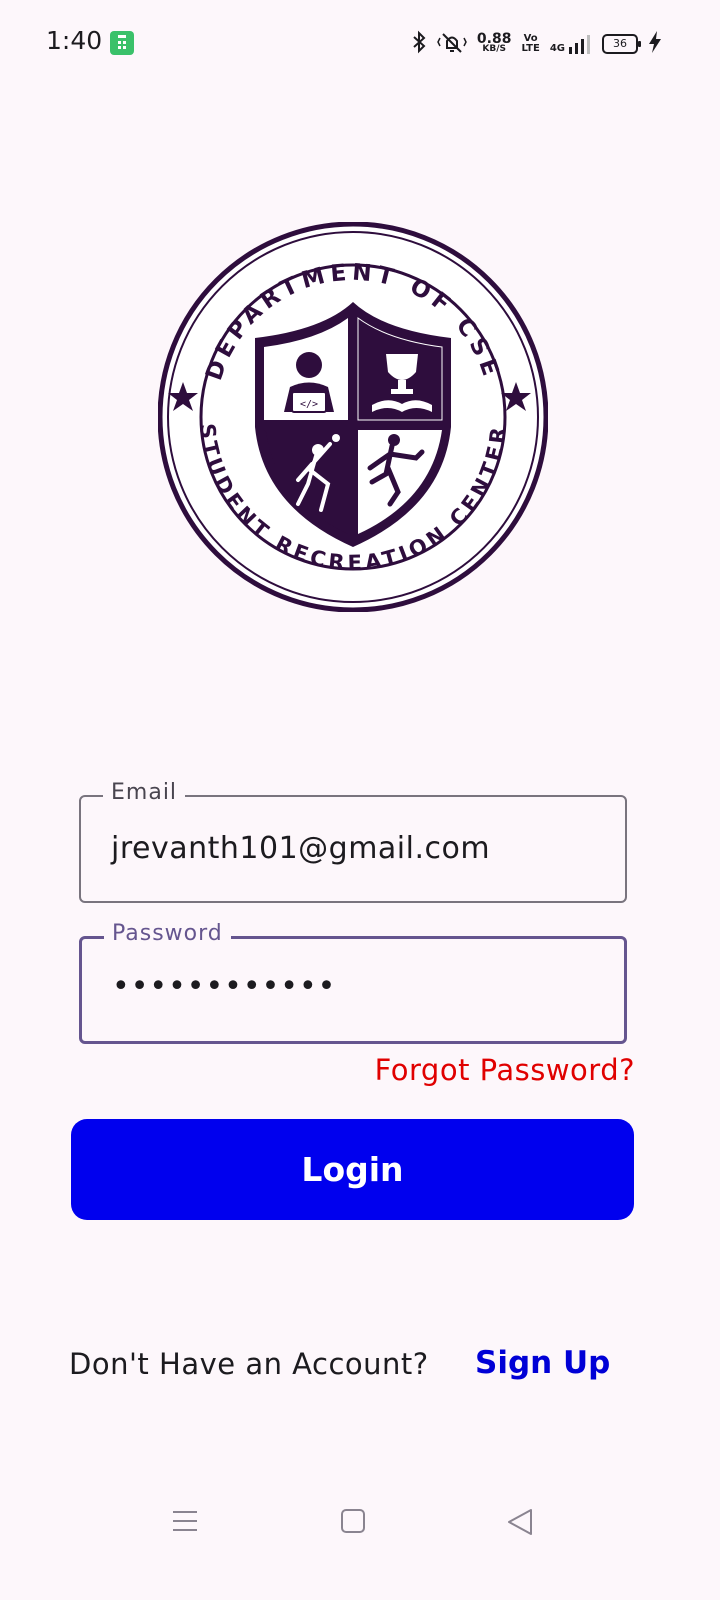 This screenshot has height=1600, width=720. I want to click on status-icons: 0.88 KB/S Vo LTE 4G 36, so click(536, 44).